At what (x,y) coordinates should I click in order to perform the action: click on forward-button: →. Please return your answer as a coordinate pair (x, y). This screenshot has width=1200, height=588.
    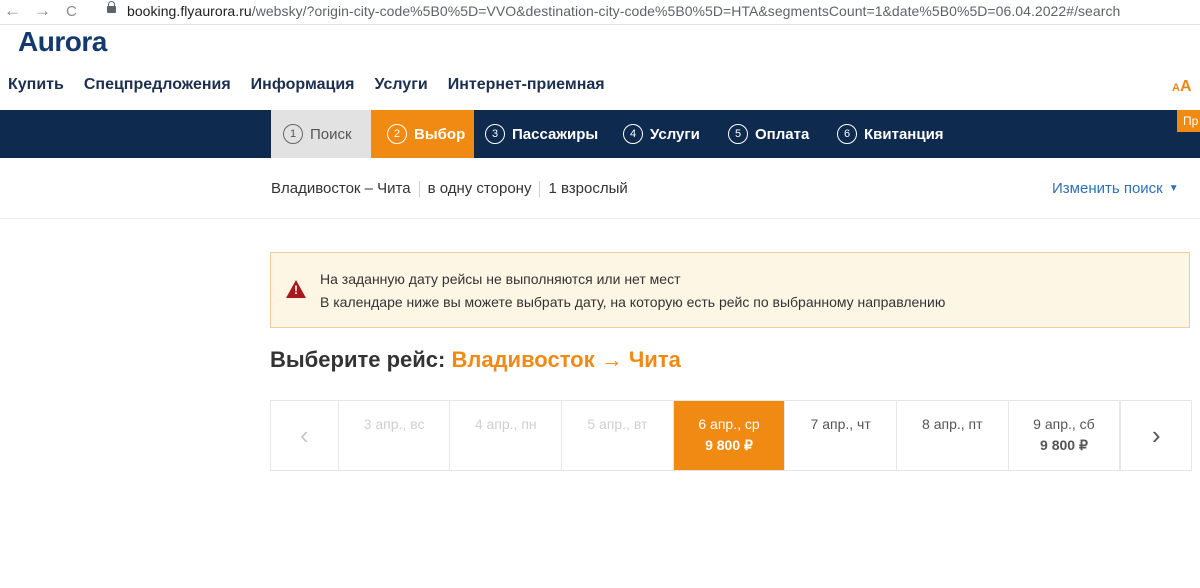
    Looking at the image, I should click on (42, 11).